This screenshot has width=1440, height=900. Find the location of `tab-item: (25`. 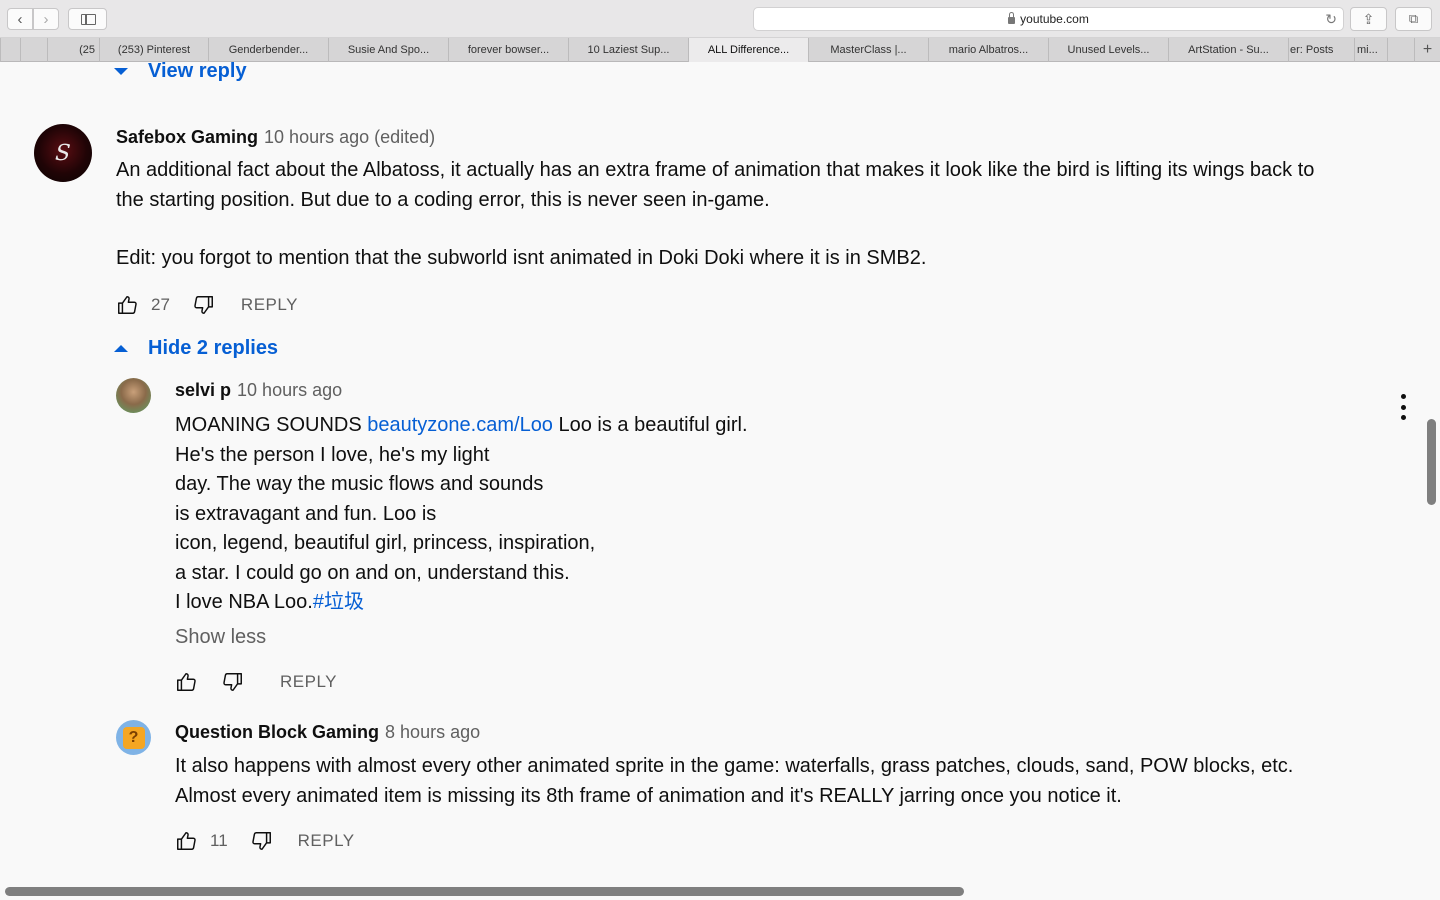

tab-item: (25 is located at coordinates (73, 50).